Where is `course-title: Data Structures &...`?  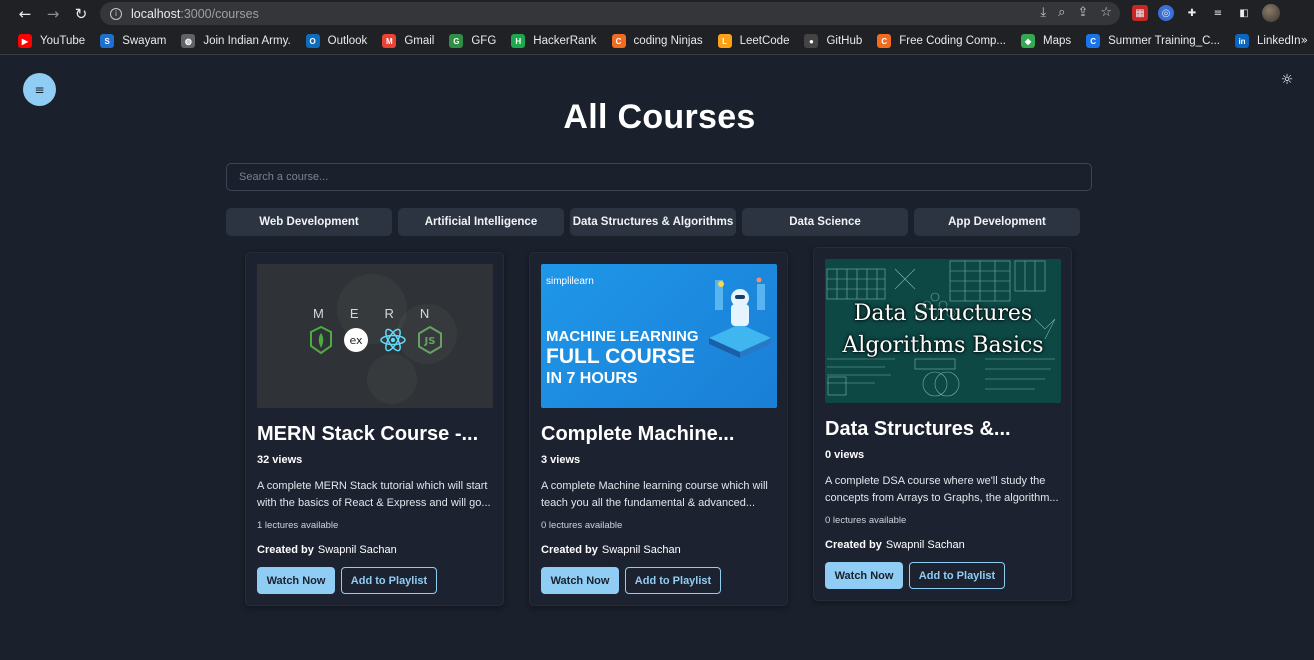
course-title: Data Structures &... is located at coordinates (918, 429).